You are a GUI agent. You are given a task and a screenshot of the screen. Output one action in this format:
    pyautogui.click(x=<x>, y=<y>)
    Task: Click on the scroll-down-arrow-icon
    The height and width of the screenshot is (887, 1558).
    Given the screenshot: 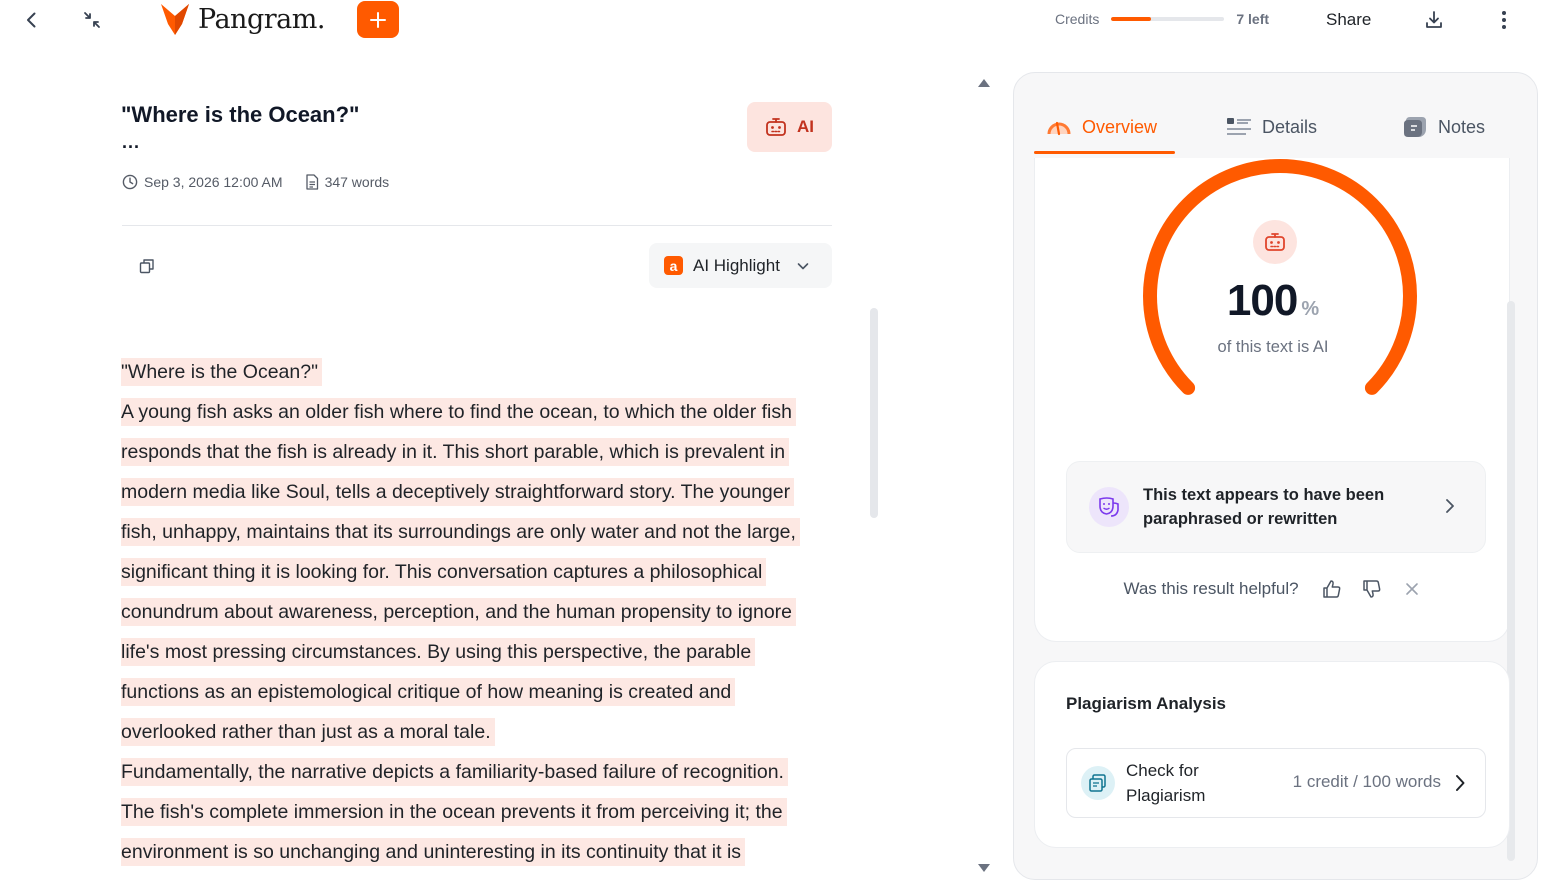 What is the action you would take?
    pyautogui.click(x=984, y=868)
    